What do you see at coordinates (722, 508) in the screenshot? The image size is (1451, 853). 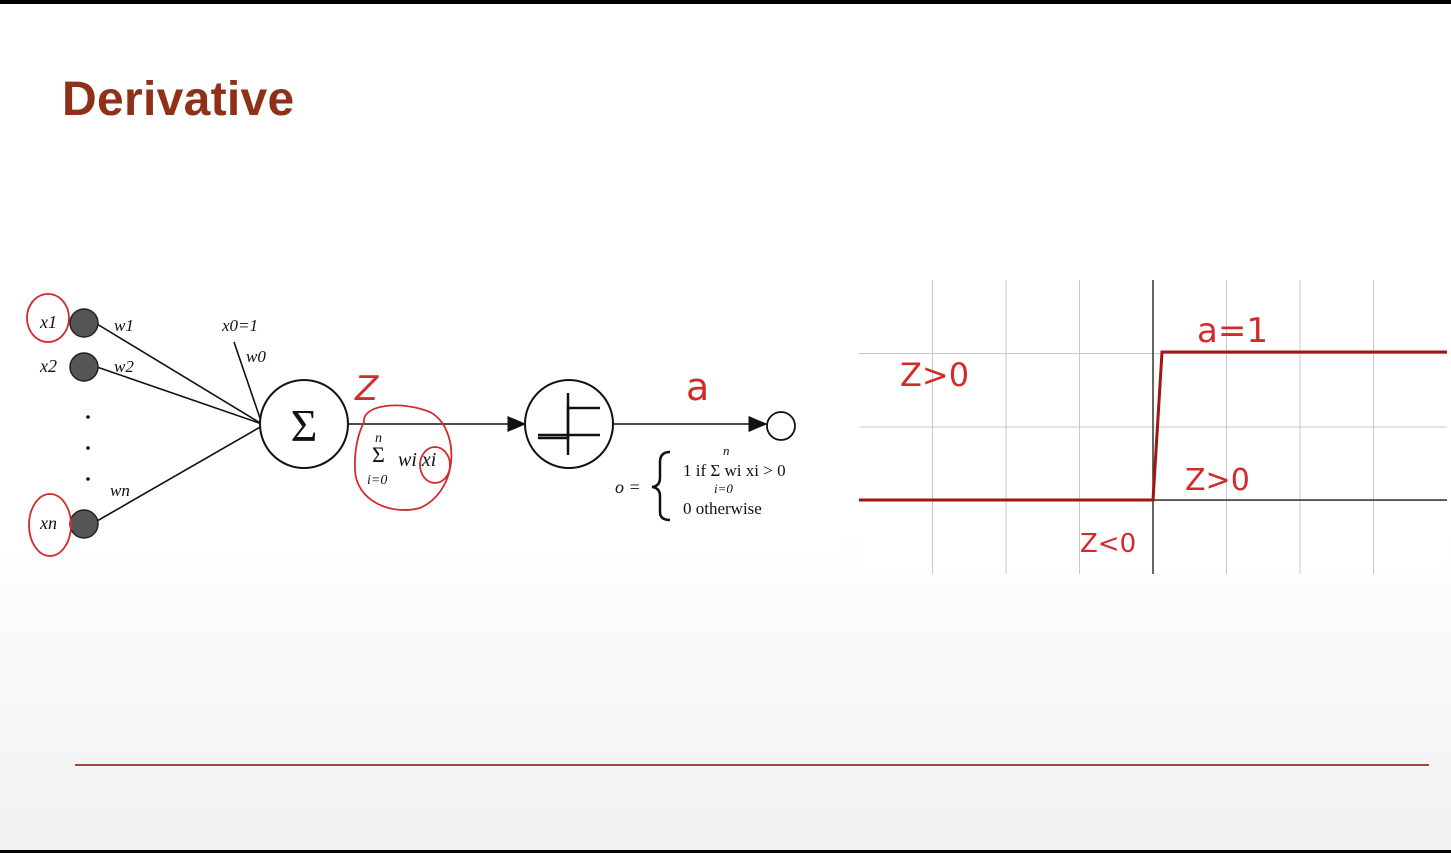 I see `output-eq-case2: 0 otherwise` at bounding box center [722, 508].